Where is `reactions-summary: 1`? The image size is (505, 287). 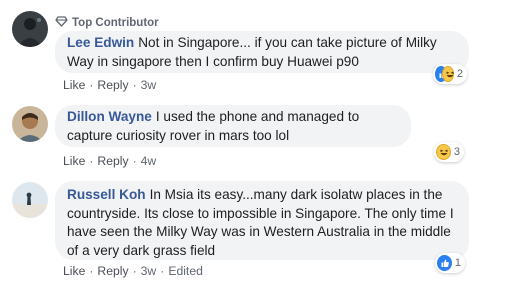
reactions-summary: 1 is located at coordinates (450, 263).